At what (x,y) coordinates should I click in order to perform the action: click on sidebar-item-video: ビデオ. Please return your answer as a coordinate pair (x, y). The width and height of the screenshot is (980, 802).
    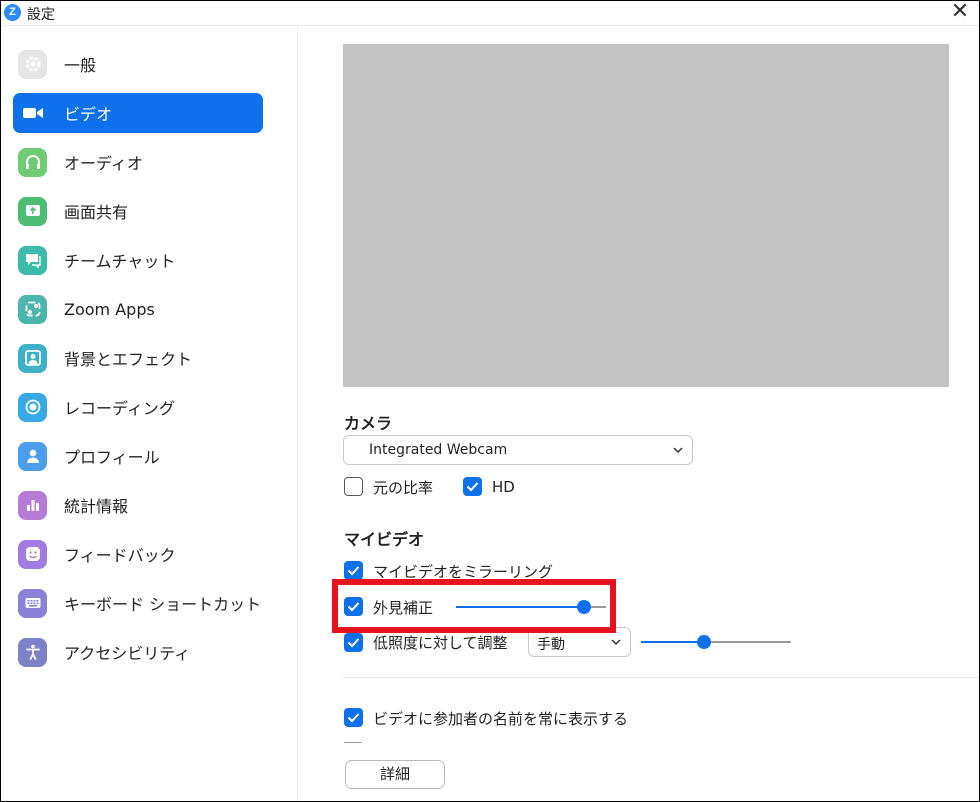
    Looking at the image, I should click on (138, 113).